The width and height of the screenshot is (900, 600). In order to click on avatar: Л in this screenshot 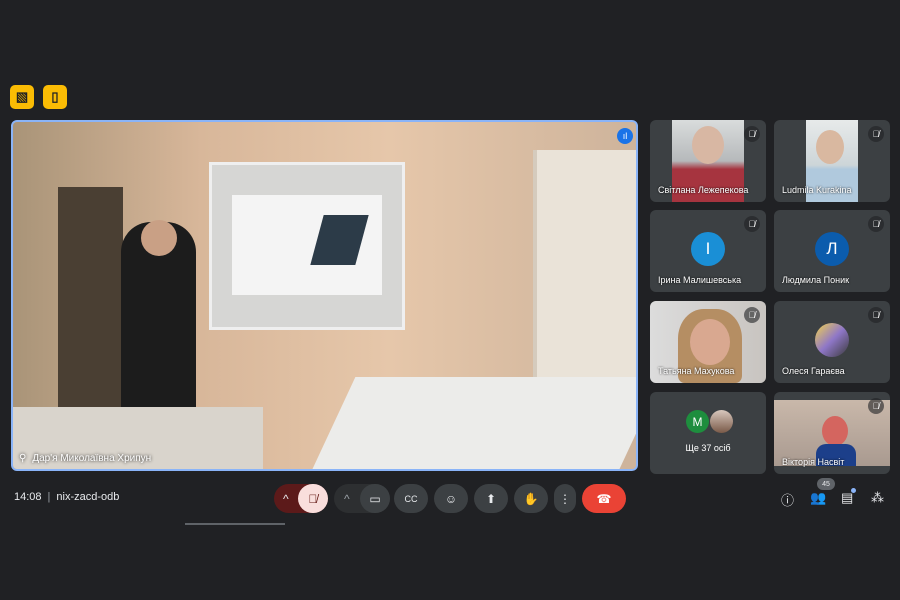, I will do `click(832, 249)`.